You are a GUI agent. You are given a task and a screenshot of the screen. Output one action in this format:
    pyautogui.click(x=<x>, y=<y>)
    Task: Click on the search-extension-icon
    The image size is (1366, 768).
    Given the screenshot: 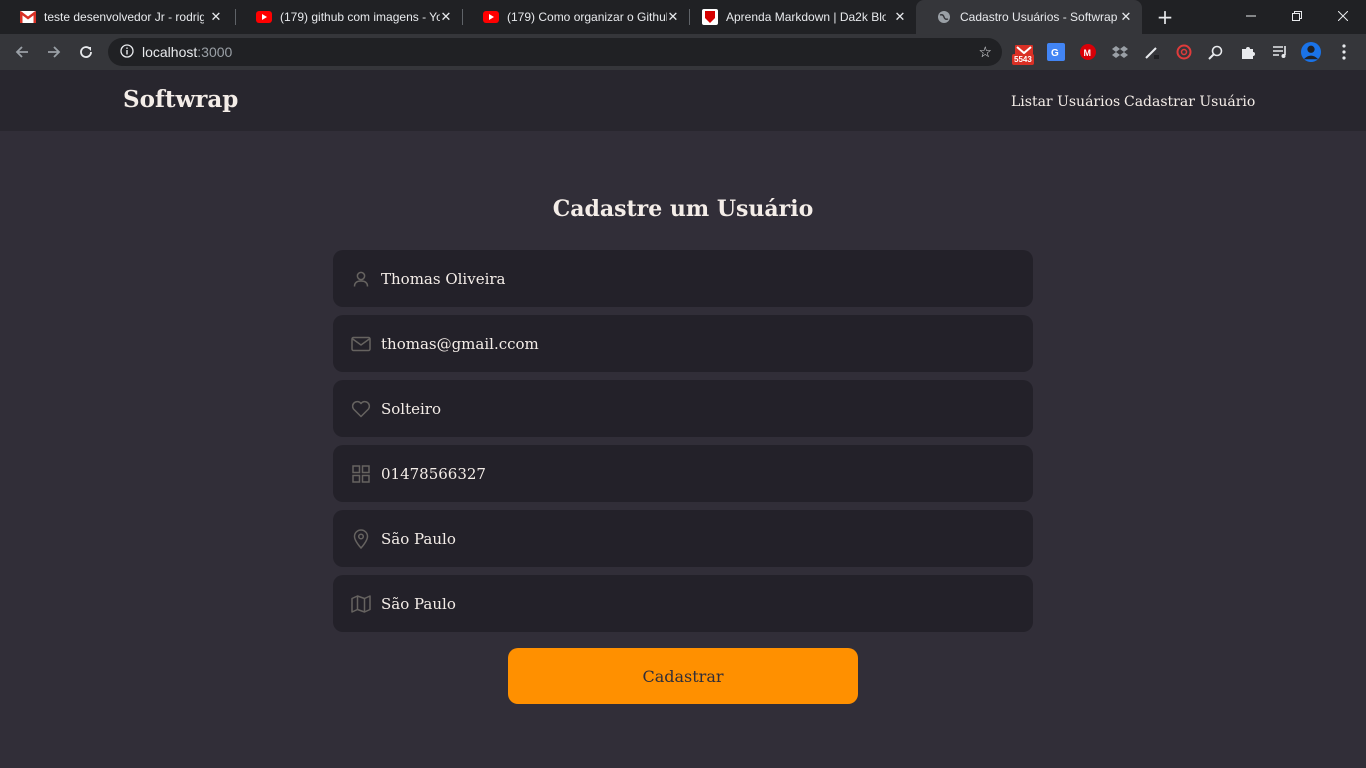 What is the action you would take?
    pyautogui.click(x=1216, y=52)
    